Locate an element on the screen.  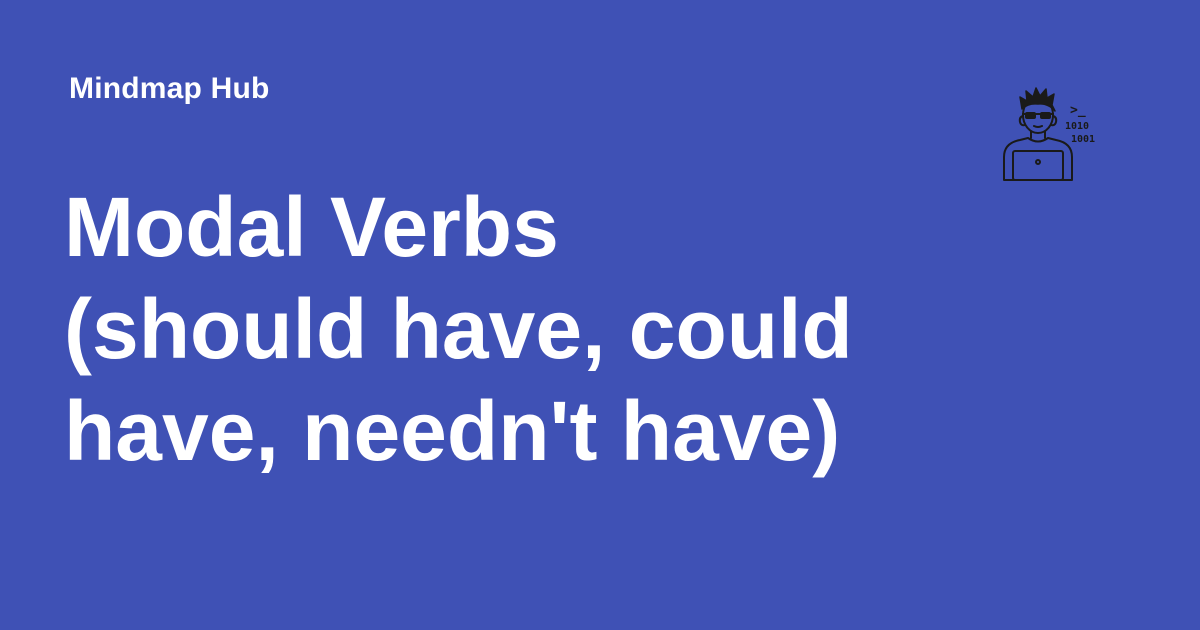
binary-line-2: 1001 is located at coordinates (1083, 139).